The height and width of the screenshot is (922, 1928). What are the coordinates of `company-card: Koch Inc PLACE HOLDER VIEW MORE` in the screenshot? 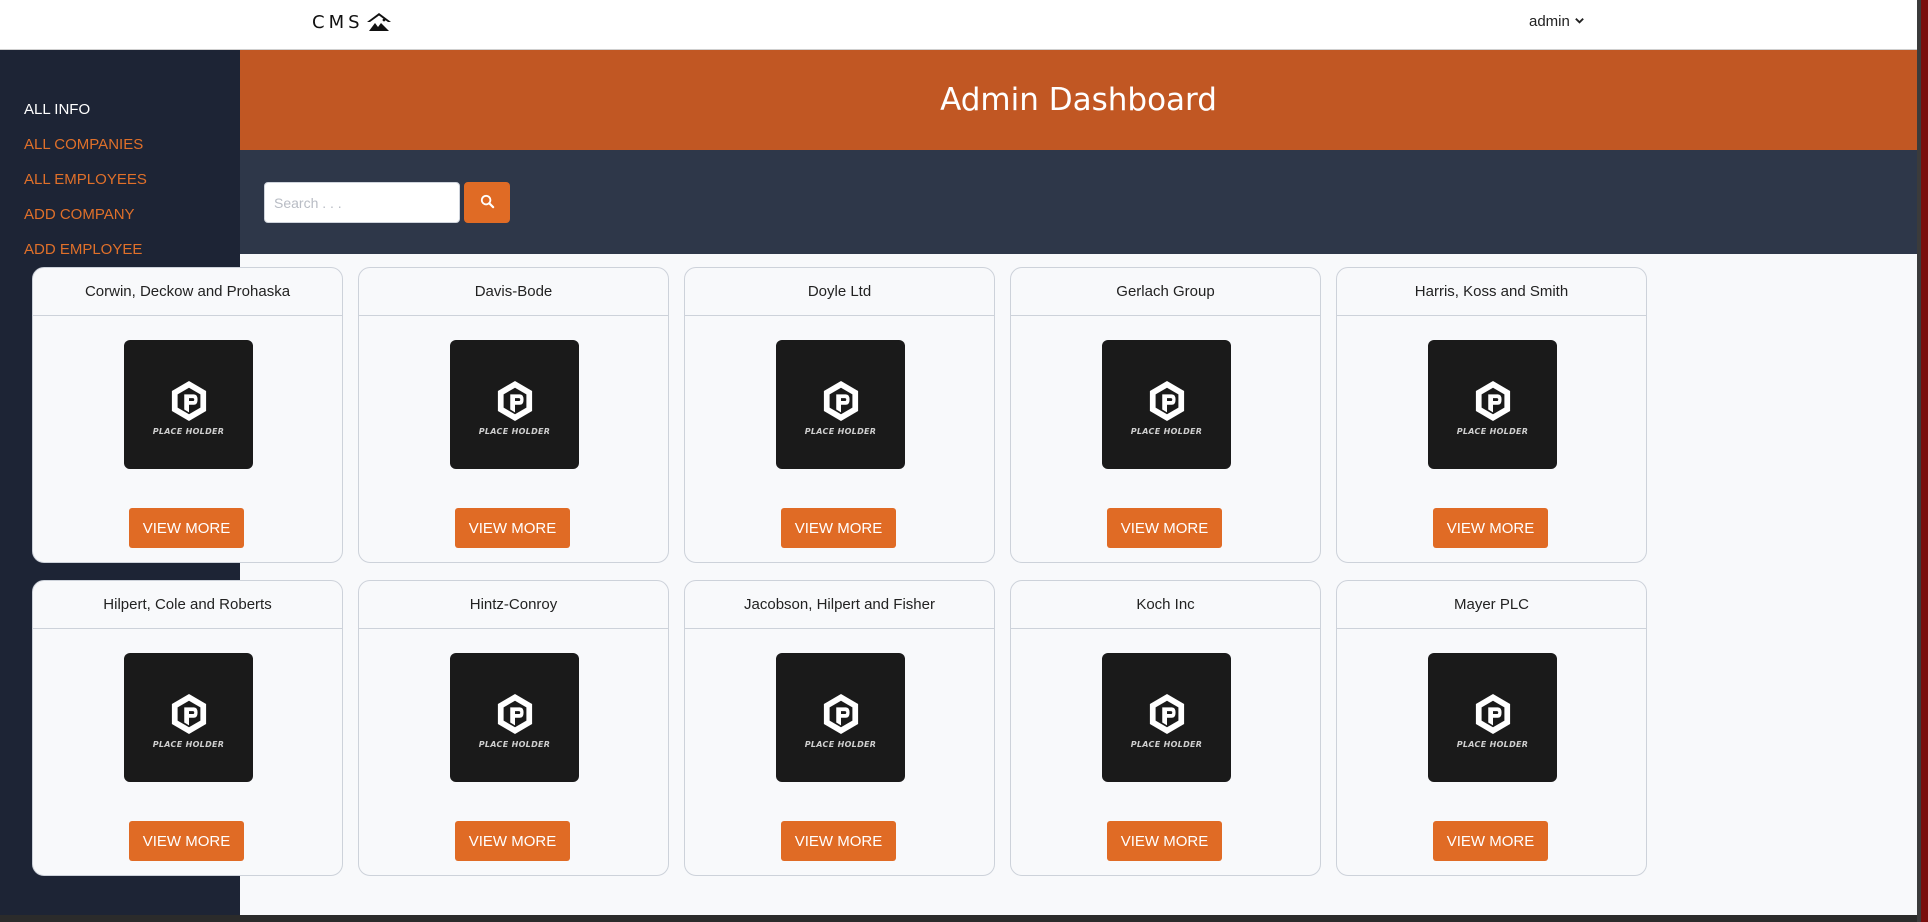 It's located at (1165, 728).